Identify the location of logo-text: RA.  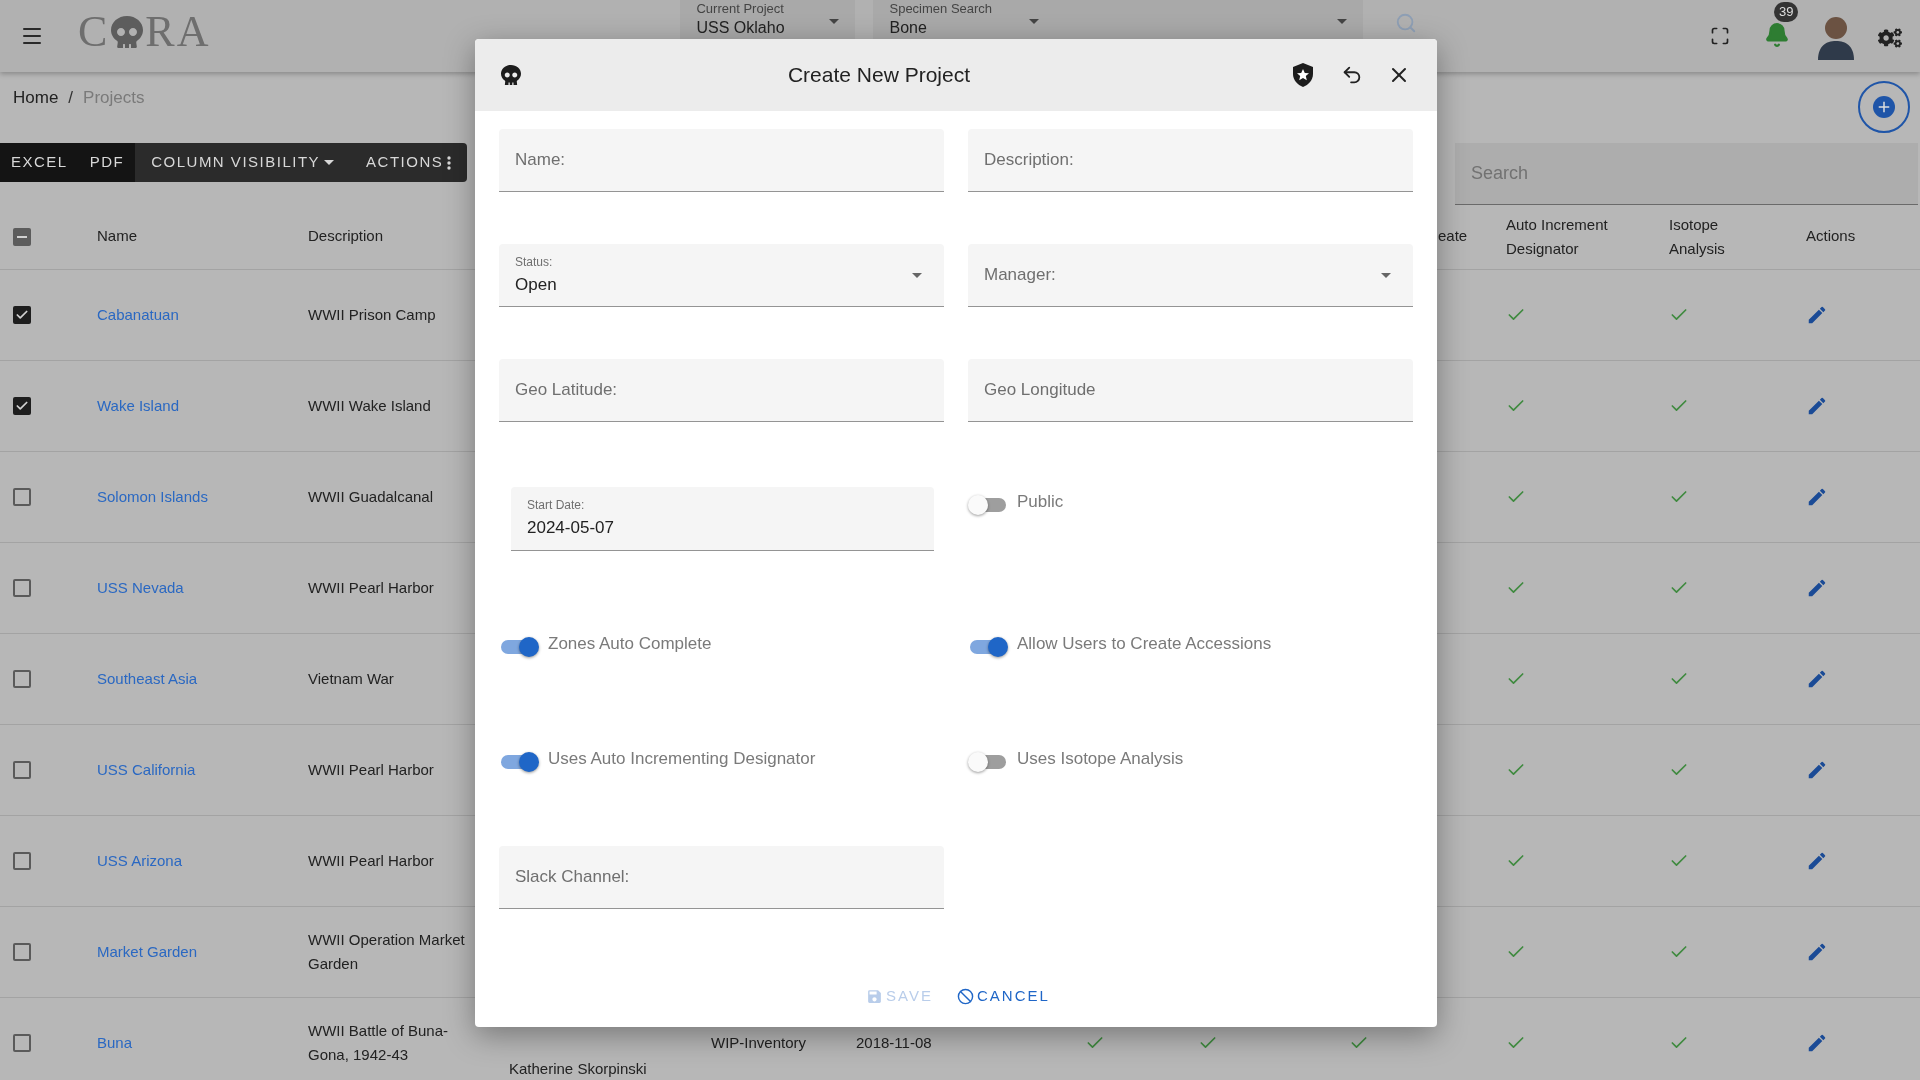
(178, 32).